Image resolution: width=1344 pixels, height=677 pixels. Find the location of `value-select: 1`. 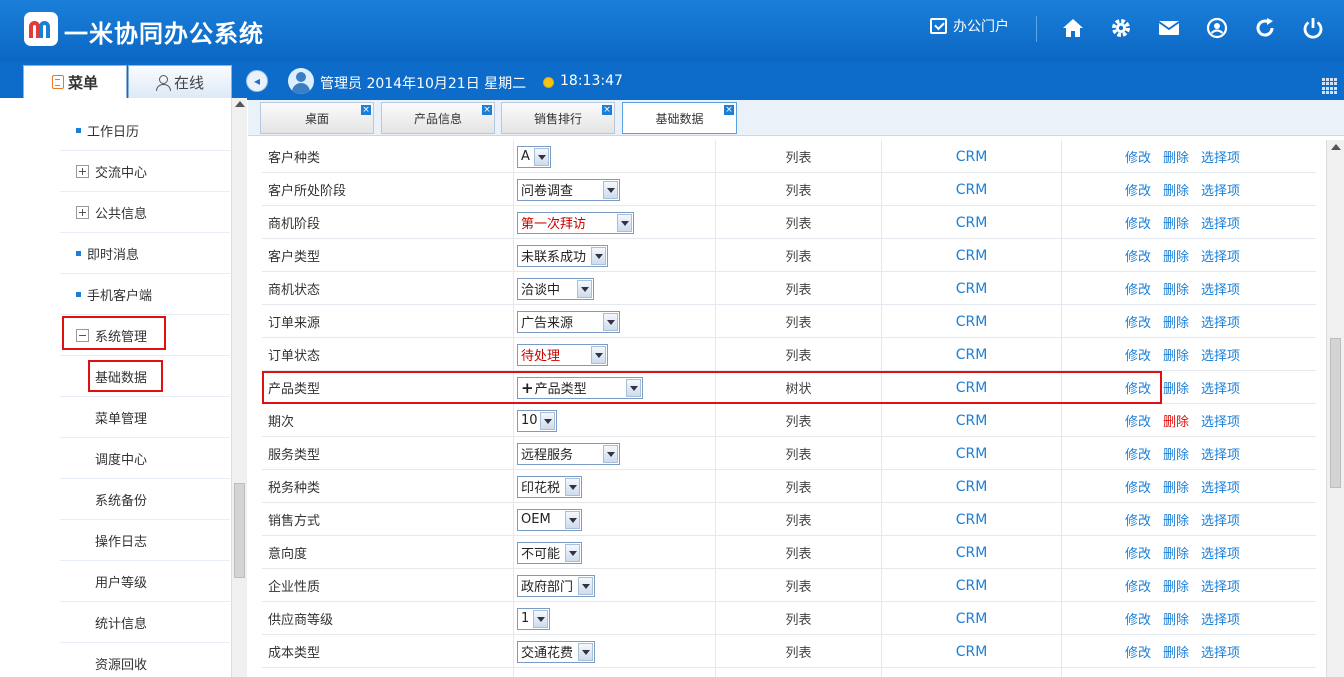

value-select: 1 is located at coordinates (533, 618).